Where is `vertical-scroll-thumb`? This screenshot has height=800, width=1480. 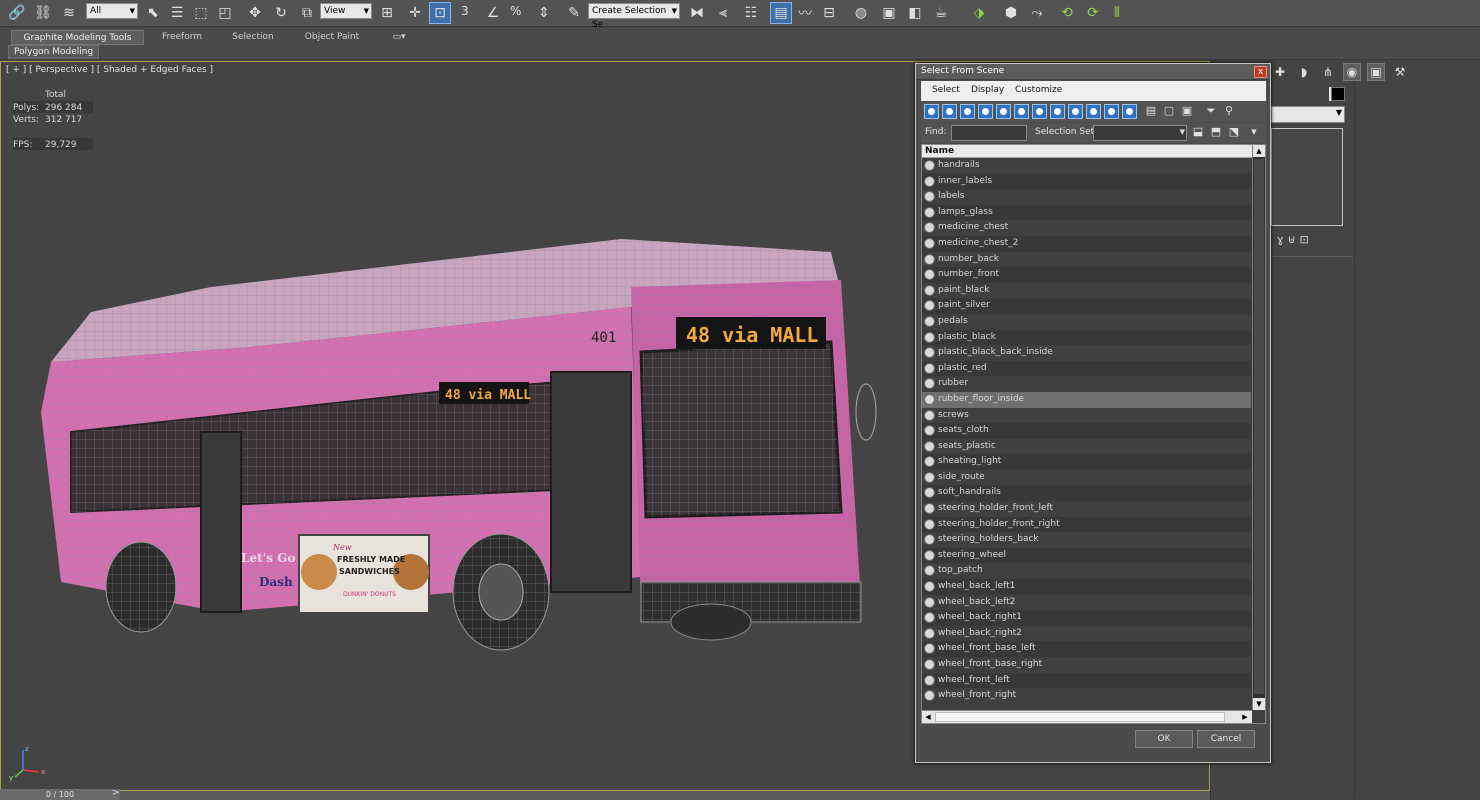 vertical-scroll-thumb is located at coordinates (1259, 426).